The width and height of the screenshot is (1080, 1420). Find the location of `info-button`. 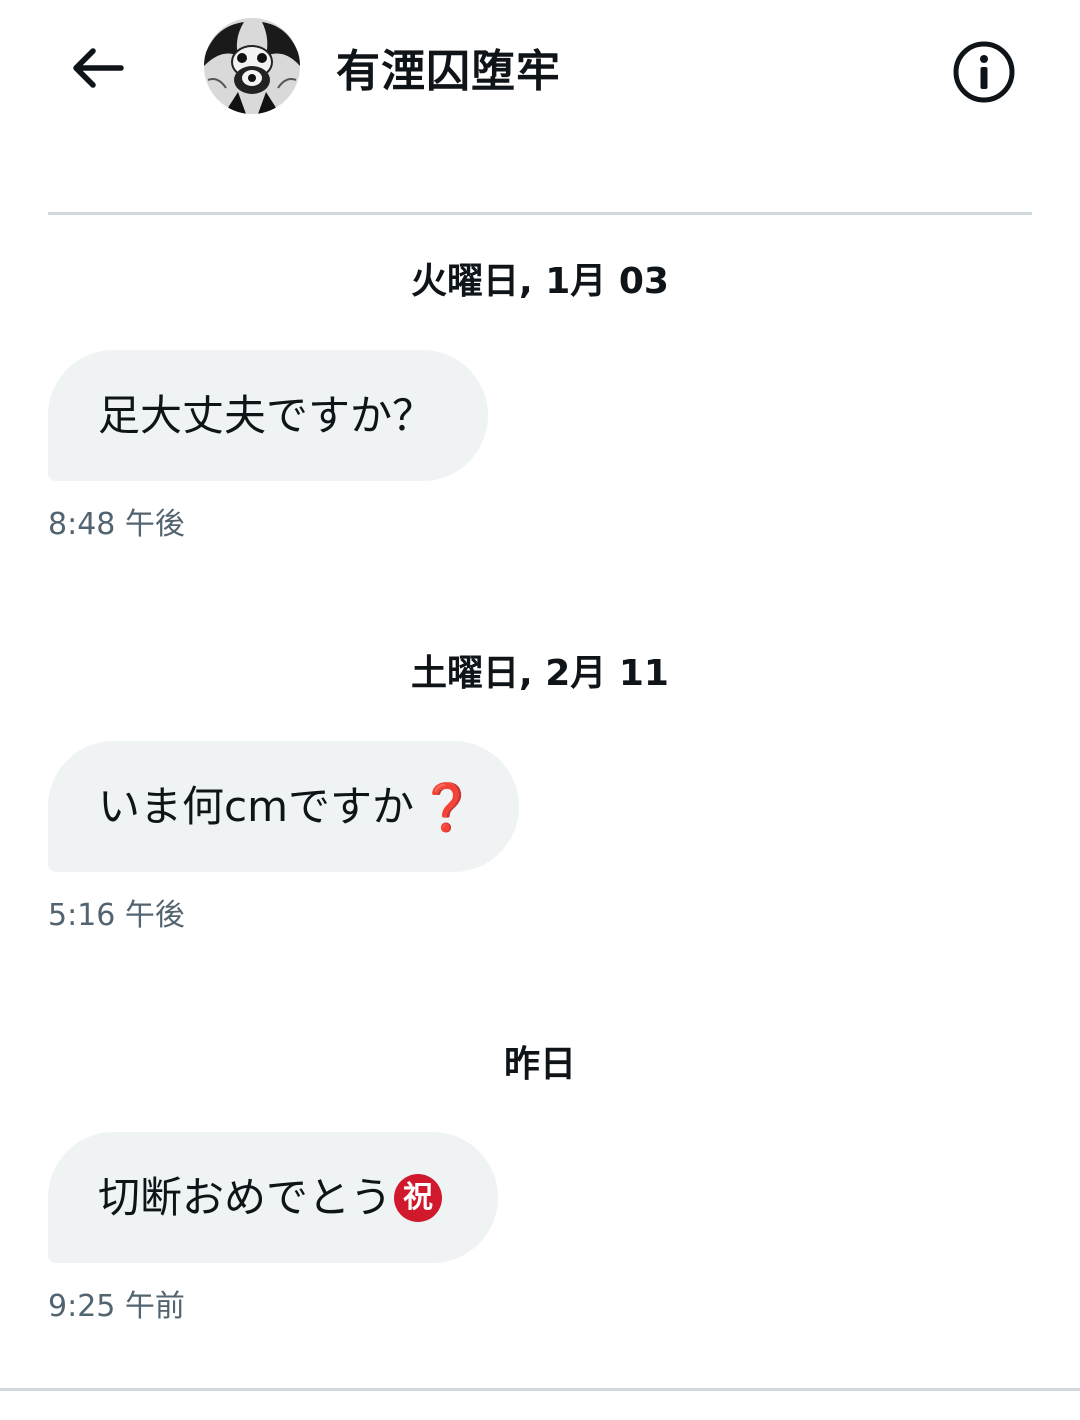

info-button is located at coordinates (984, 72).